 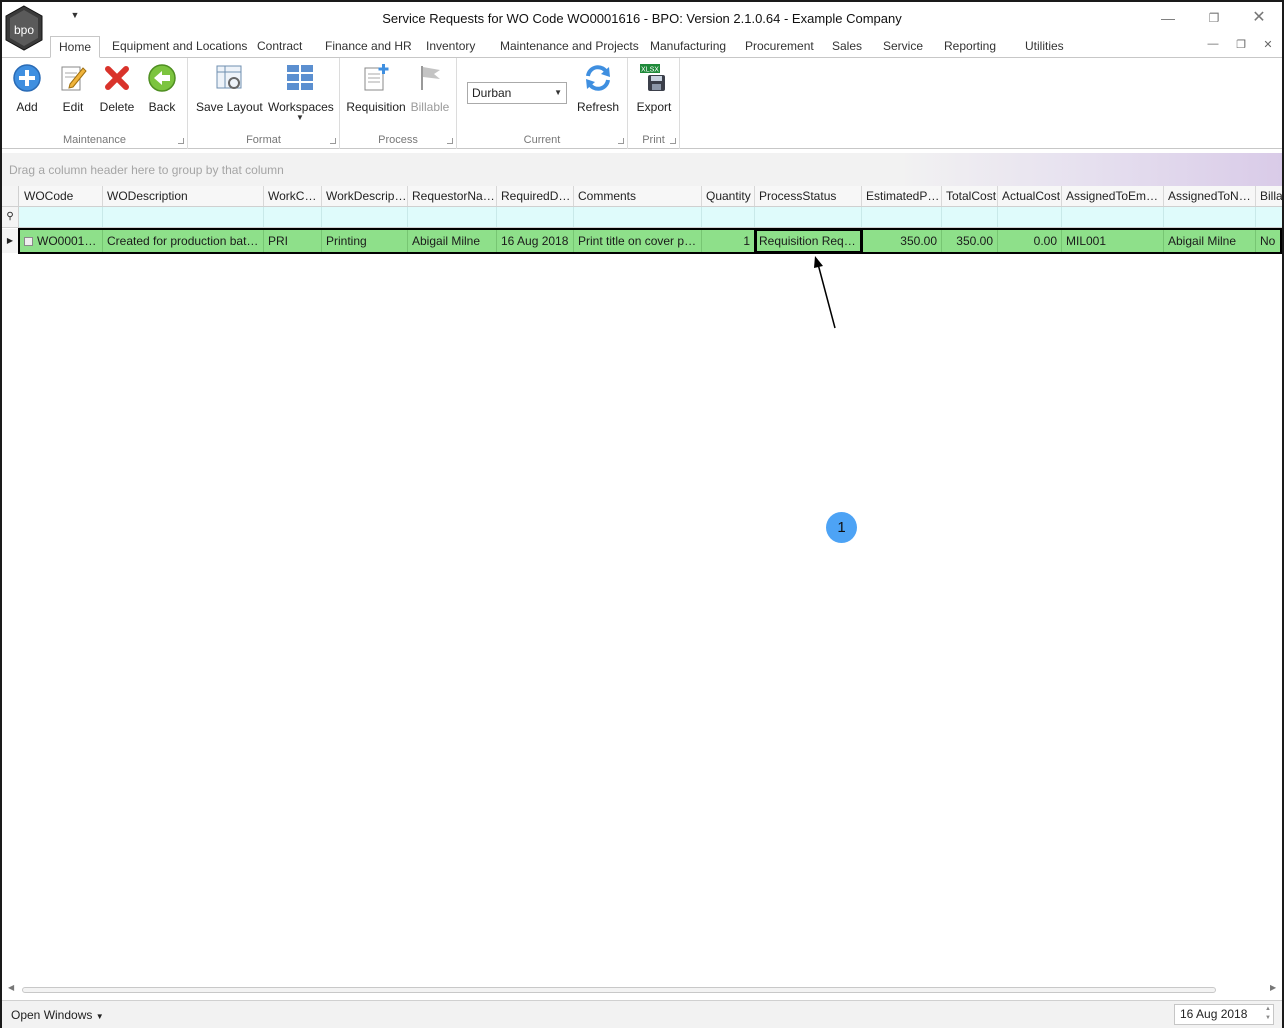 I want to click on auto-filter-row: ⚲, so click(x=642, y=217).